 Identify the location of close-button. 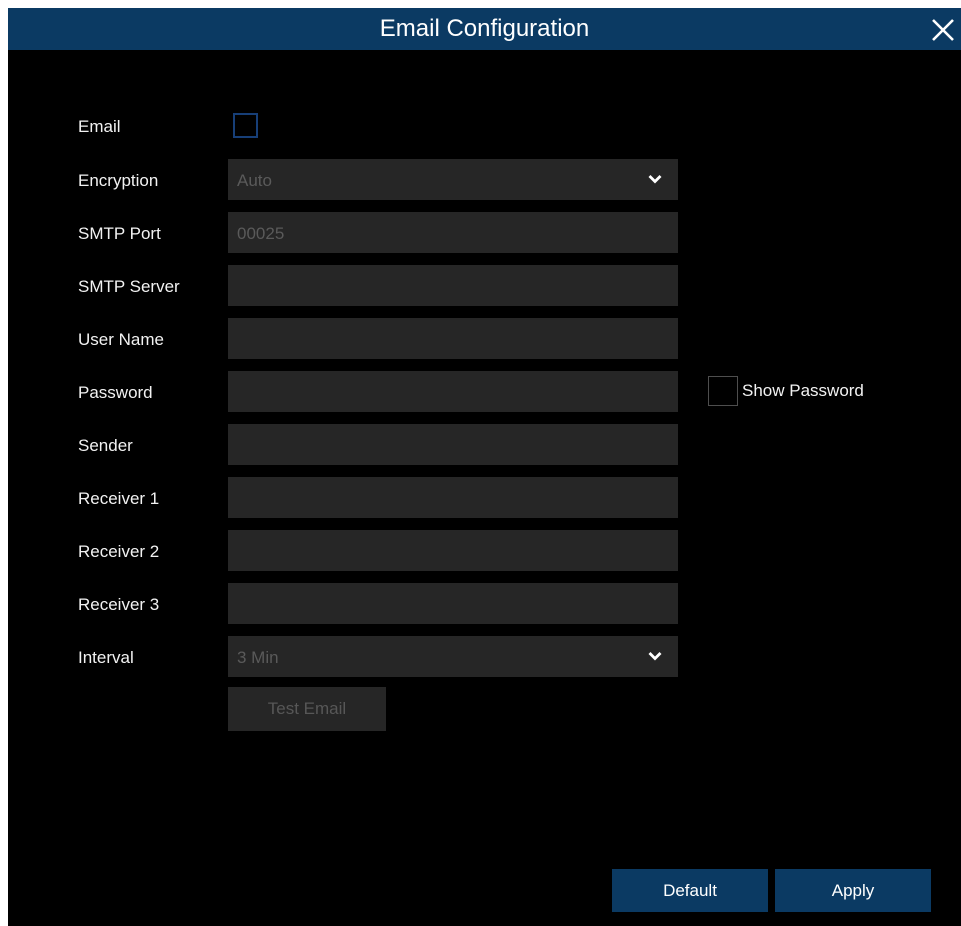
(943, 30).